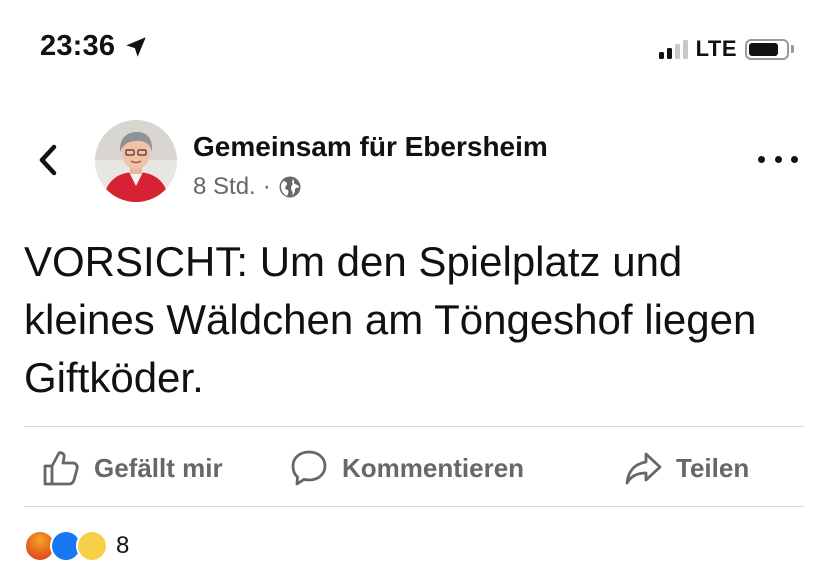 The height and width of the screenshot is (562, 828). What do you see at coordinates (158, 467) in the screenshot?
I see `like-label: Gefällt mir` at bounding box center [158, 467].